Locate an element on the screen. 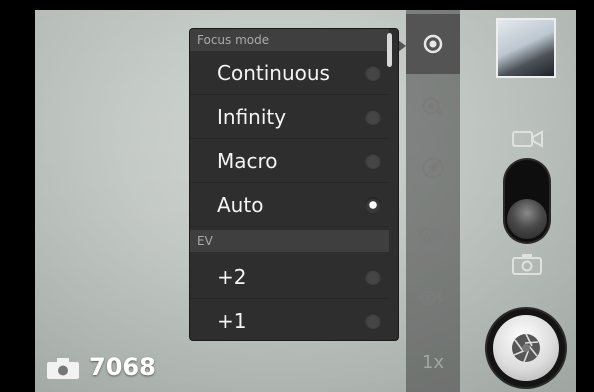  remaining-shots-count: 7068 is located at coordinates (122, 367).